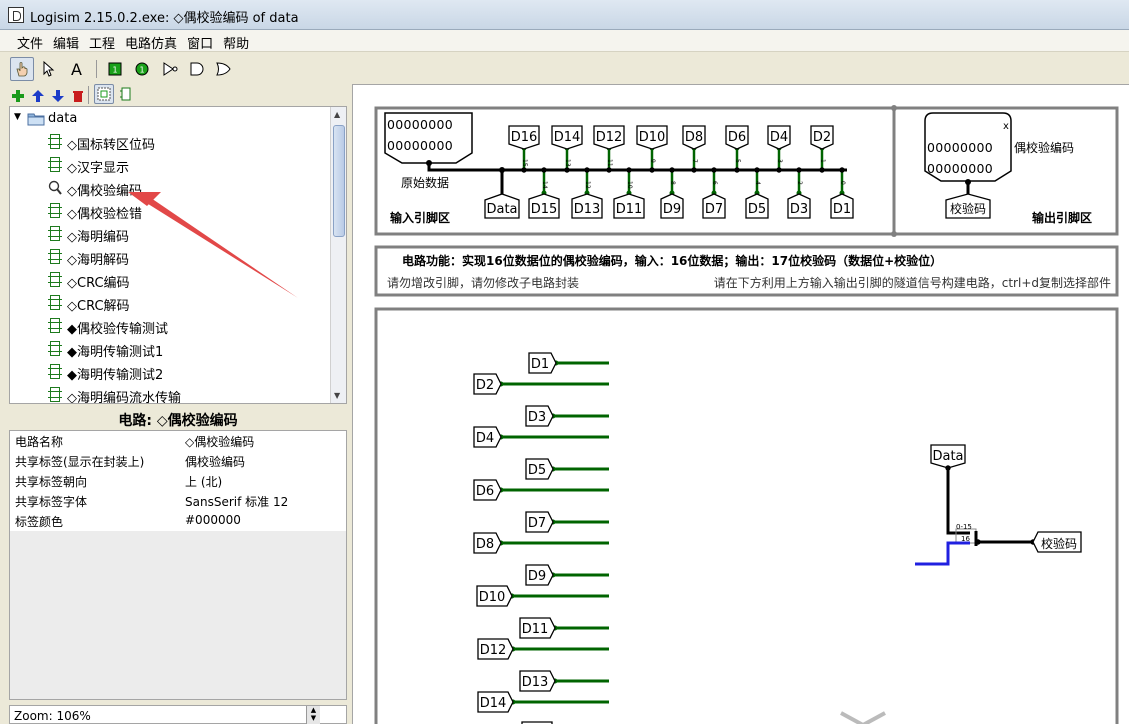 The image size is (1129, 724). I want to click on note-left: 请勿增改引脚，请勿修改子电路封装, so click(483, 282).